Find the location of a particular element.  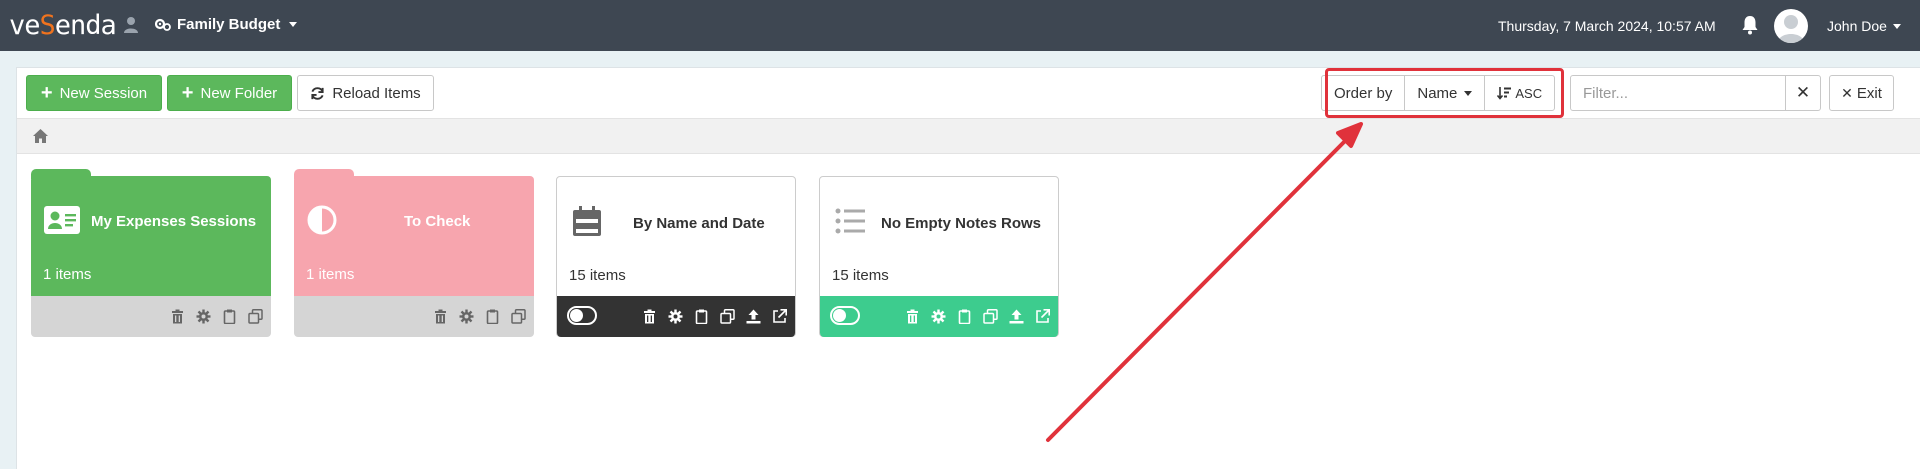

tile-title: To Check is located at coordinates (437, 221).